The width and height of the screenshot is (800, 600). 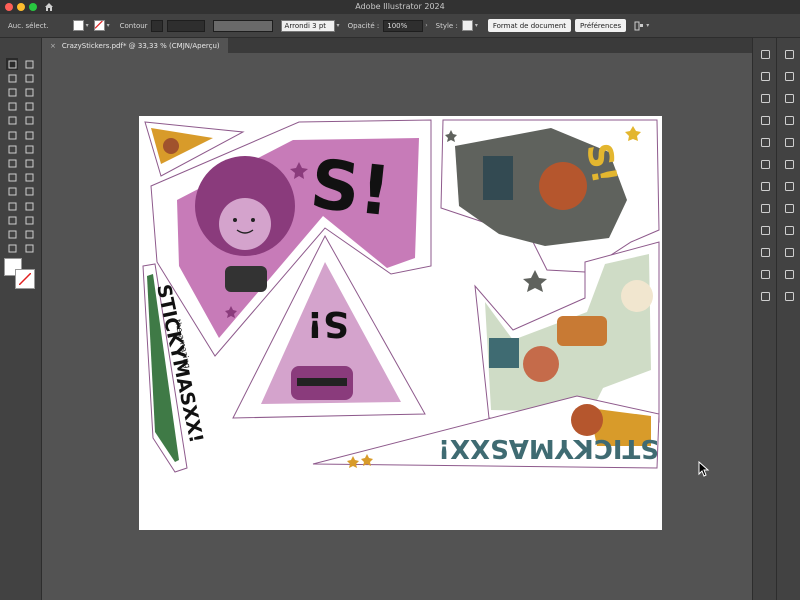 I want to click on rotate-tool-icon, so click(x=12, y=149).